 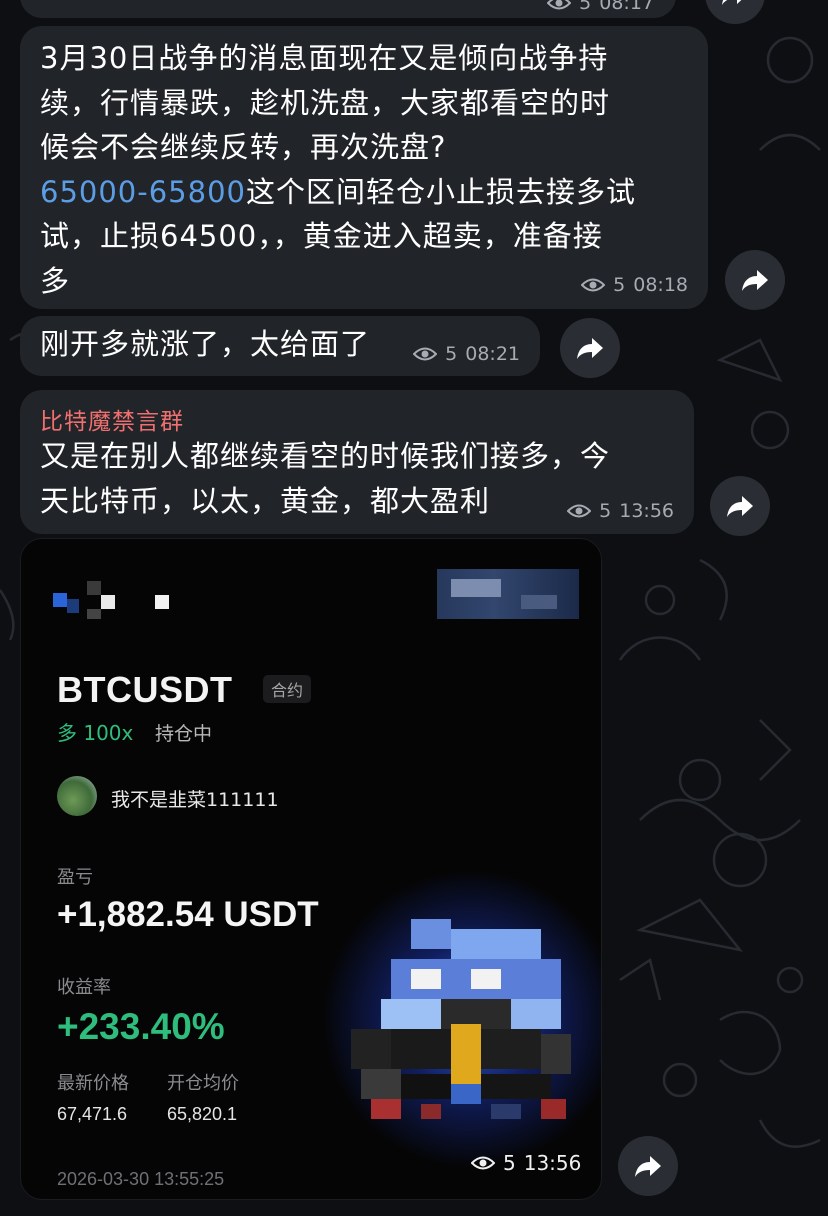 I want to click on pnl-label: 盈亏, so click(x=75, y=877).